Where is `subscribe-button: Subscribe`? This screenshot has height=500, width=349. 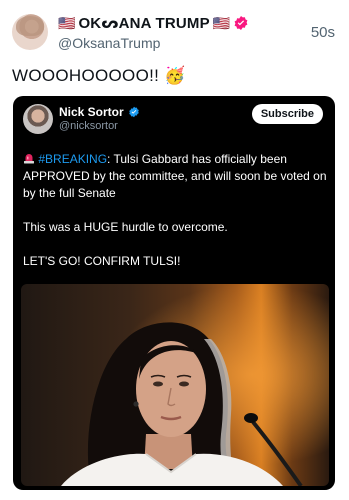
subscribe-button: Subscribe is located at coordinates (287, 114).